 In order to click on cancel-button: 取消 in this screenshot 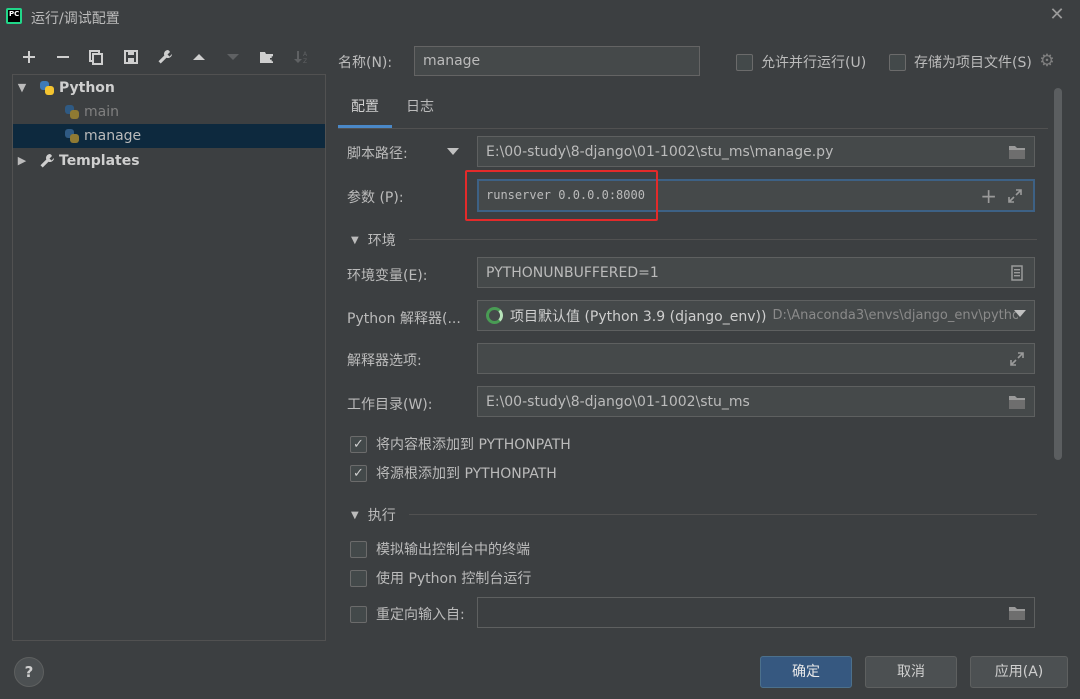, I will do `click(911, 672)`.